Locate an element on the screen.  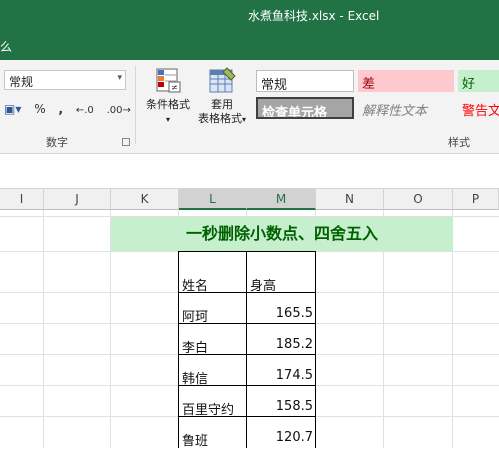
comma-style-button: , is located at coordinates (60, 109).